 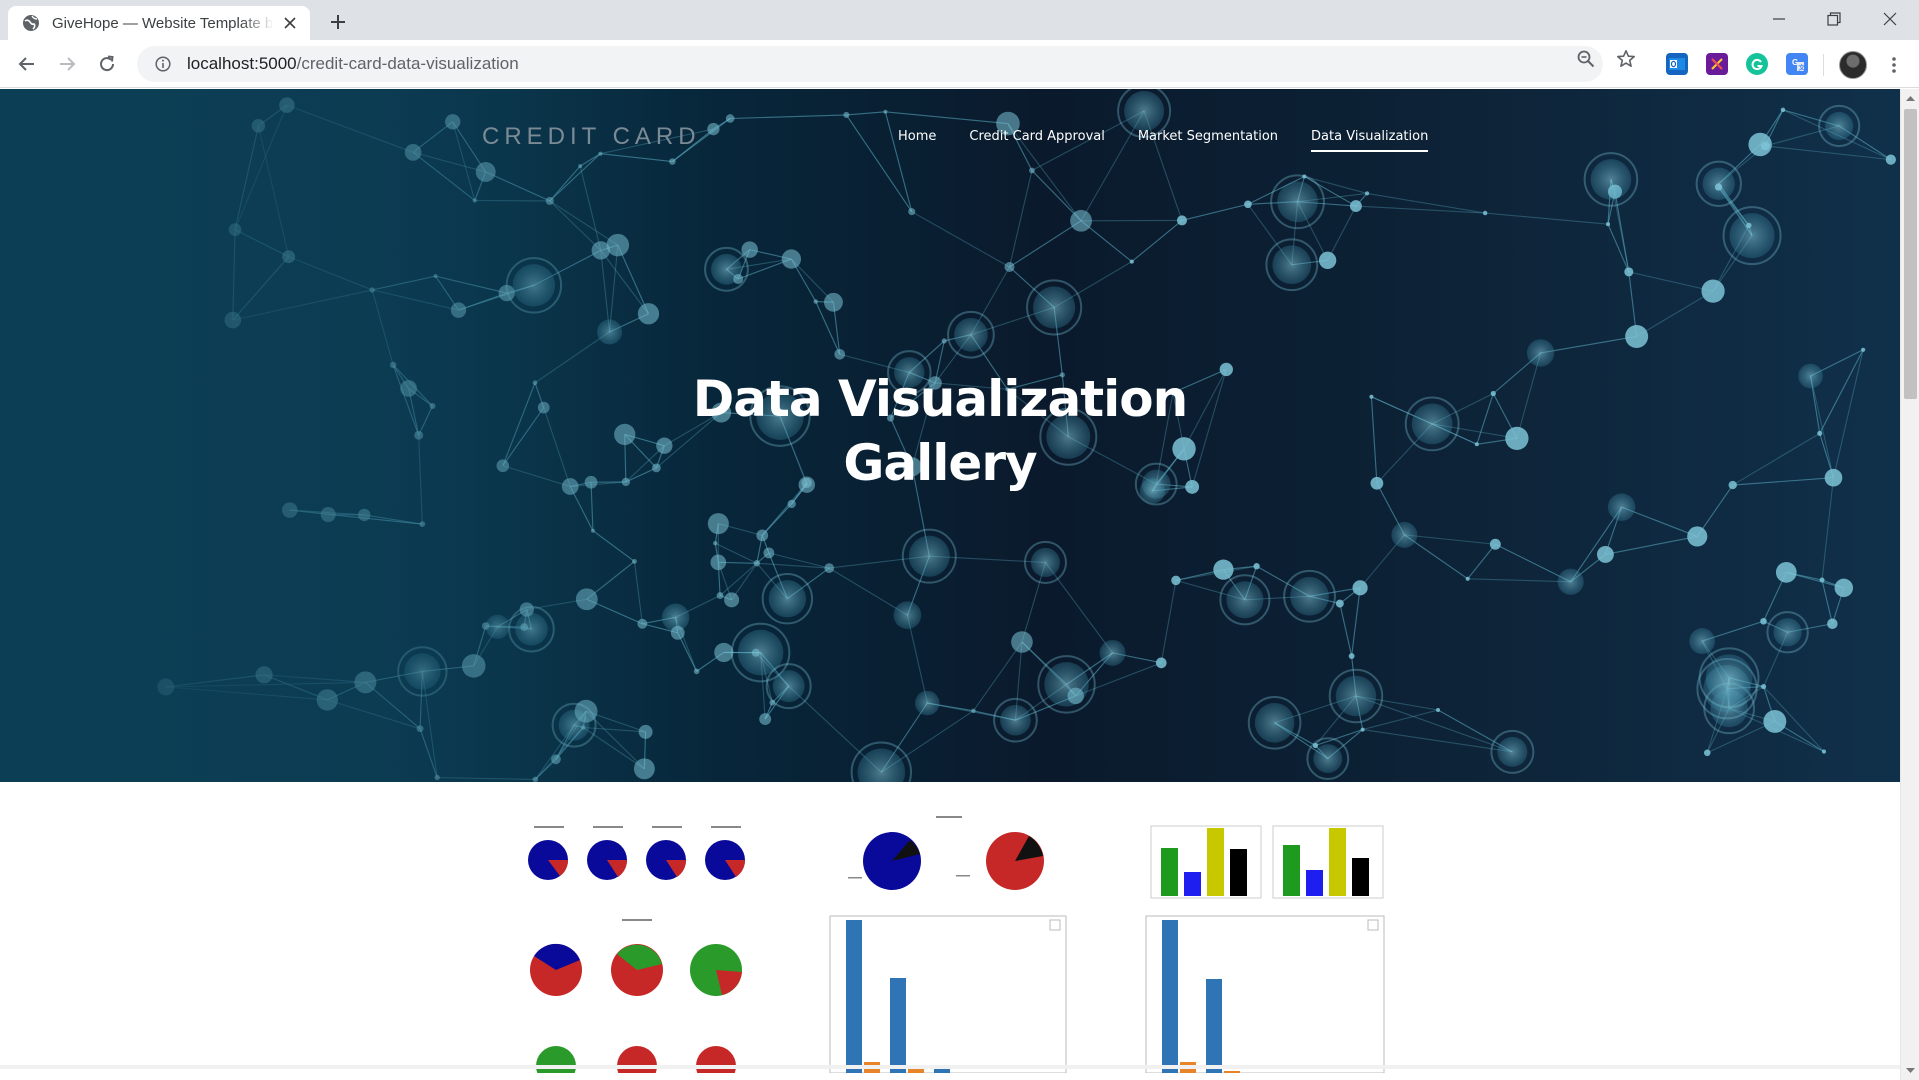 I want to click on nav-home: Home, so click(x=917, y=140).